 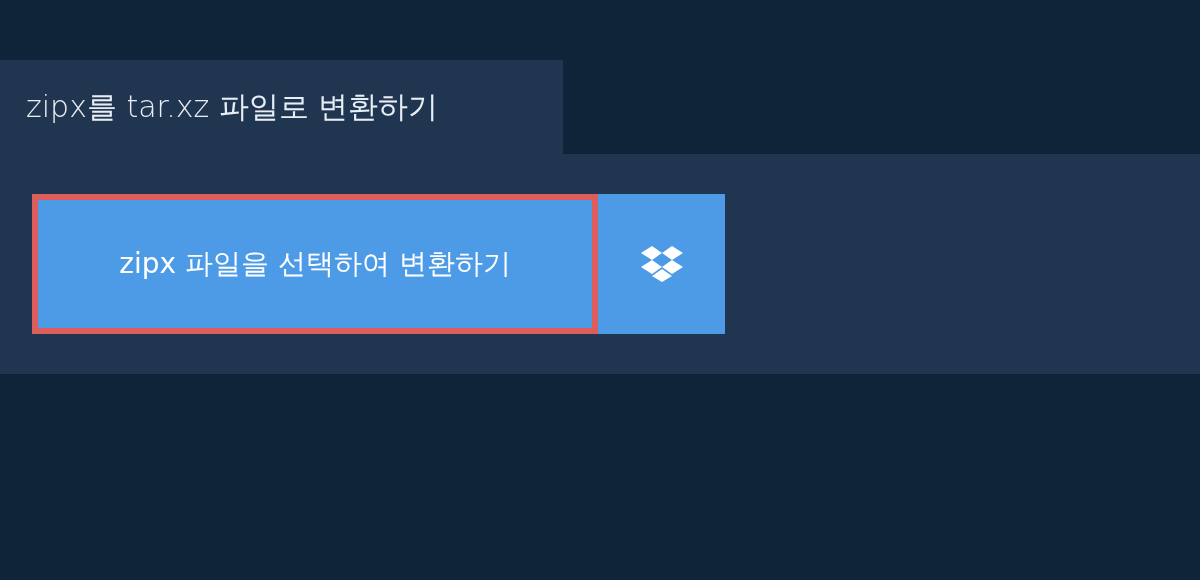 I want to click on dropbox-icon, so click(x=661, y=264).